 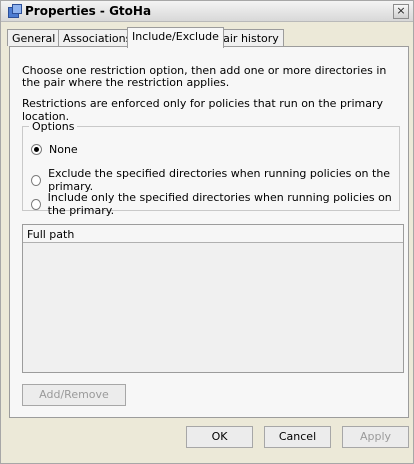 What do you see at coordinates (88, 11) in the screenshot?
I see `window-title: Properties - GtoHa` at bounding box center [88, 11].